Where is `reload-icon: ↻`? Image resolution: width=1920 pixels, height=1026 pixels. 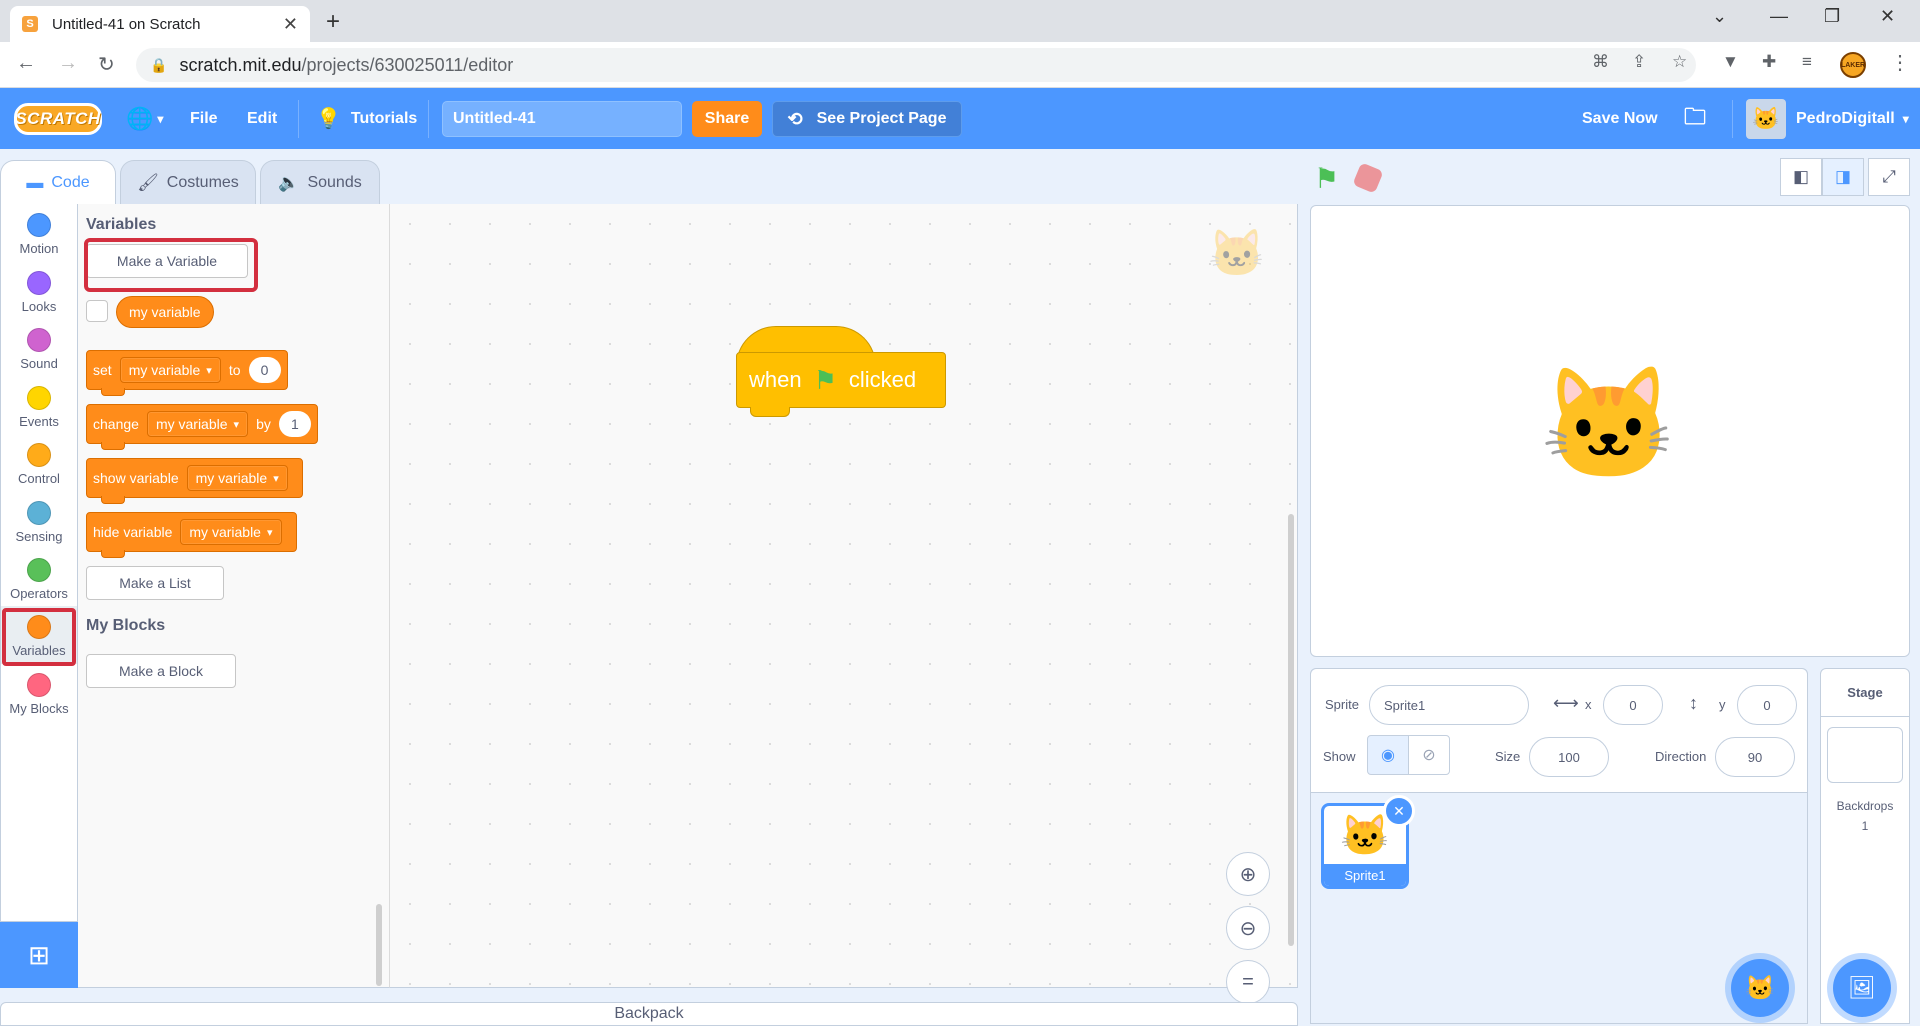
reload-icon: ↻ is located at coordinates (106, 64).